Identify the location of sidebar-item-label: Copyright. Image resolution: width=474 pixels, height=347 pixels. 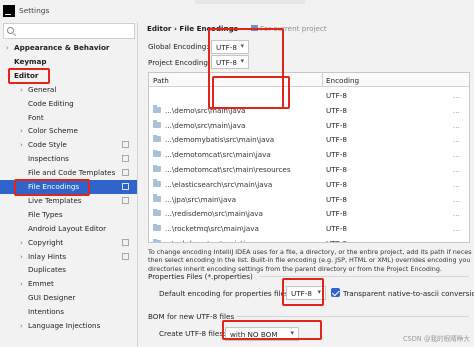
(46, 242).